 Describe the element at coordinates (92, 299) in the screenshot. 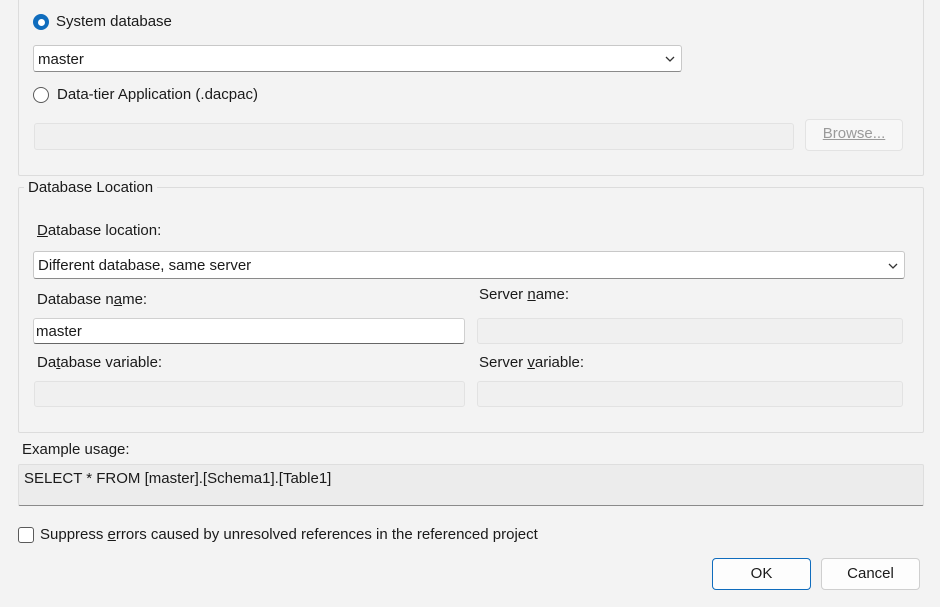

I see `database-name-label: Database name:` at that location.